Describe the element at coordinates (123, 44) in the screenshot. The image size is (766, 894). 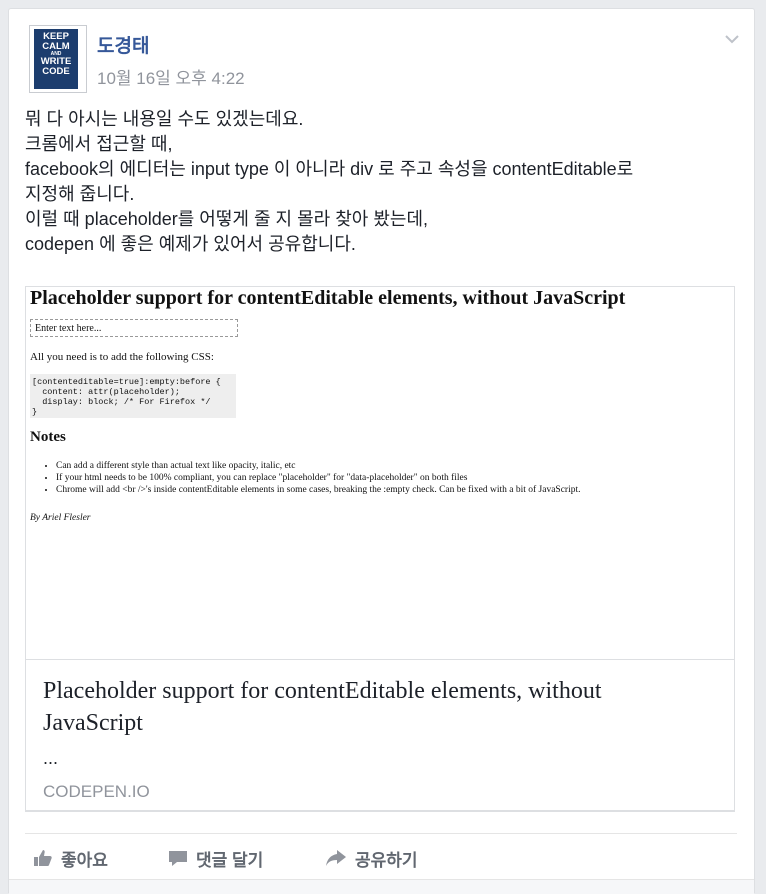
I see `author-name: 도경태` at that location.